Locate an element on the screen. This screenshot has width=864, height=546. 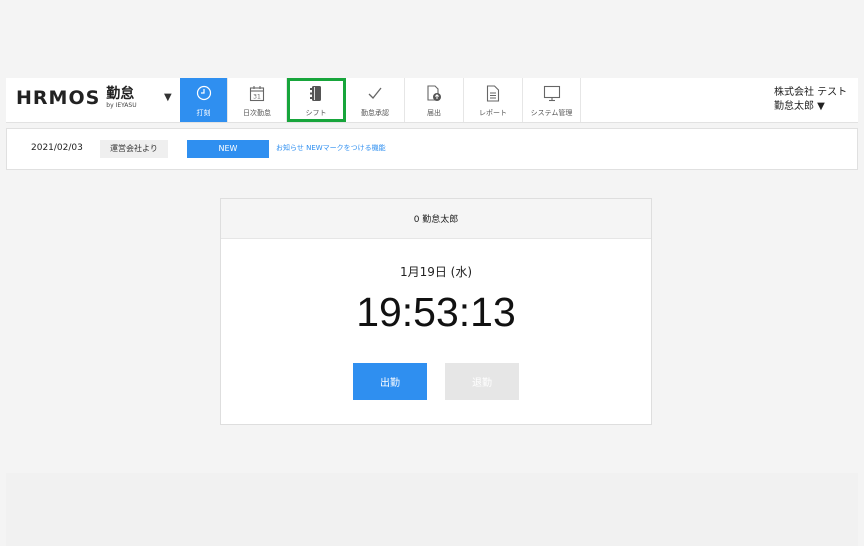
notice-source-tag: 運営会社より is located at coordinates (134, 149).